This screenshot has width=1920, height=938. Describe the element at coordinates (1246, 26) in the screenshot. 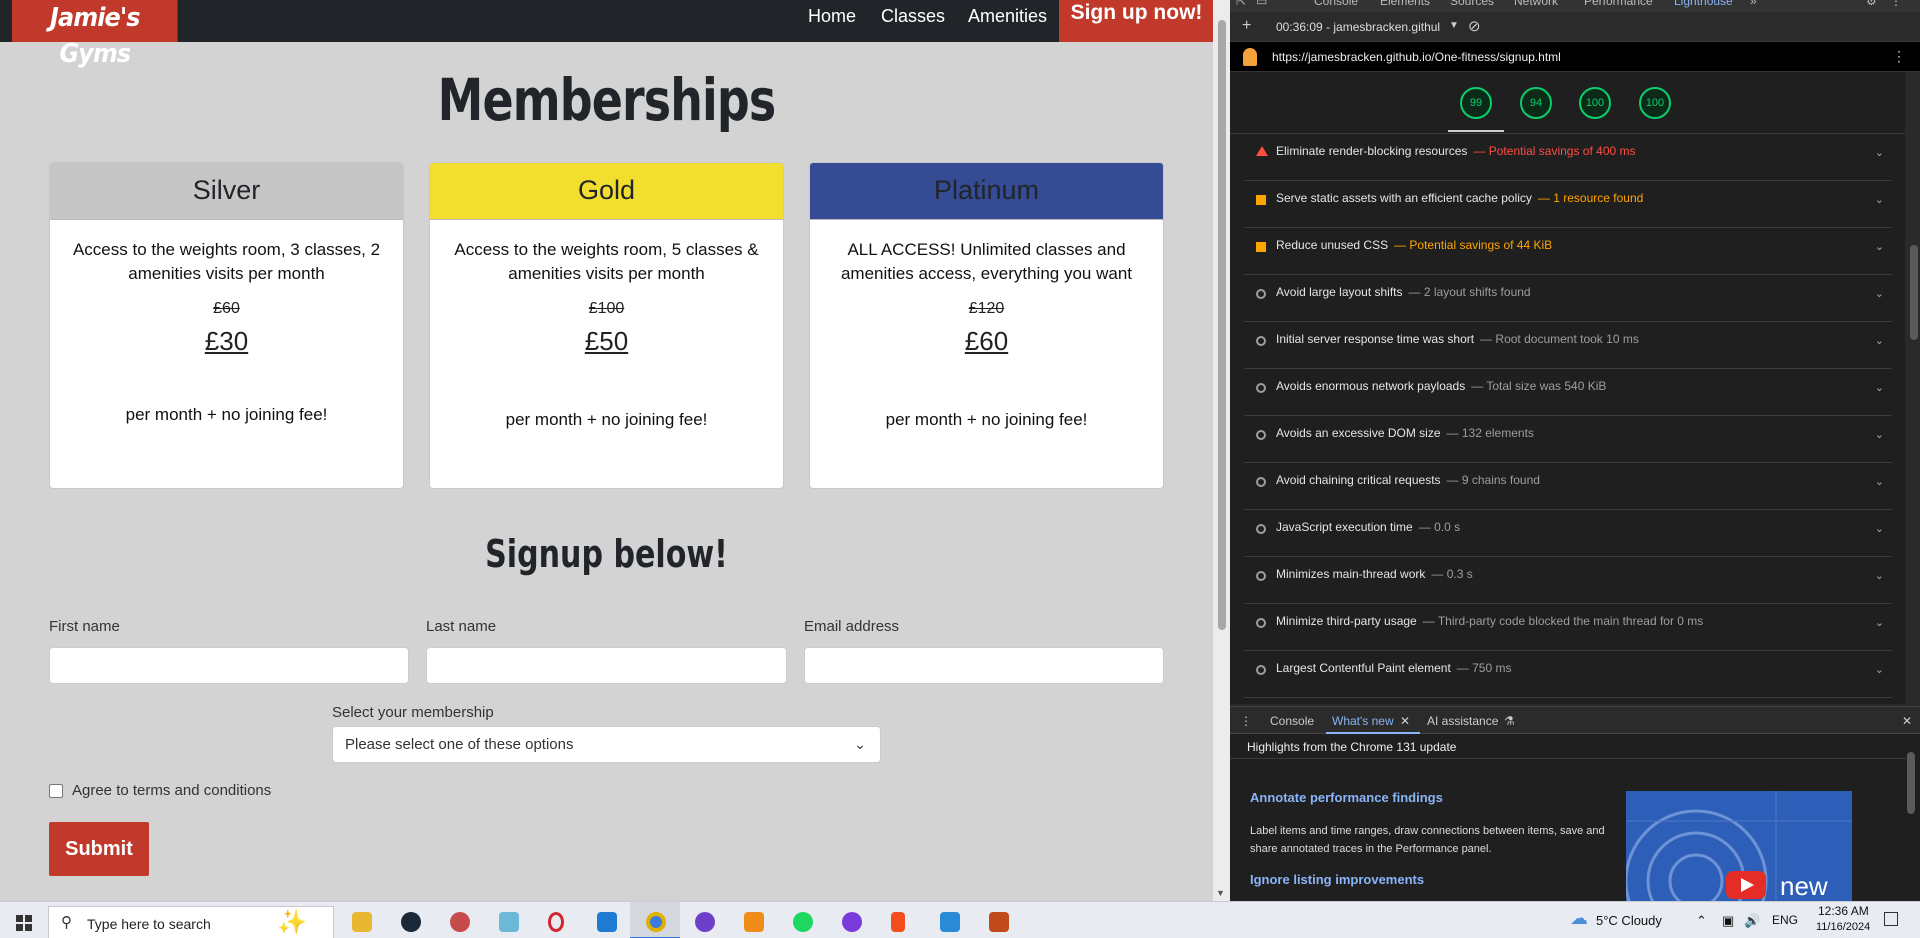

I see `add-report-icon: +` at that location.